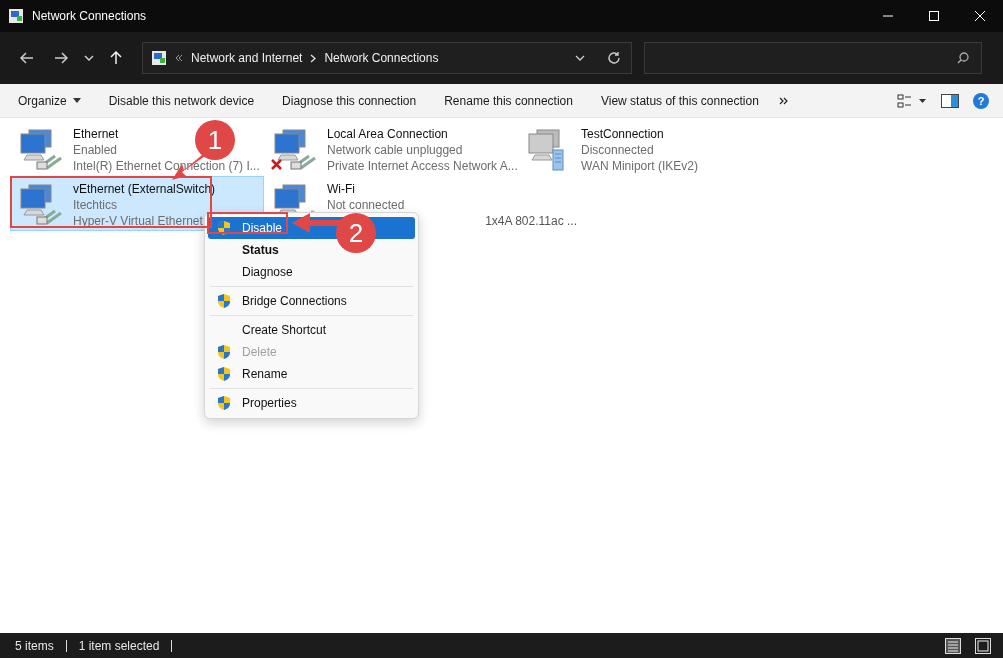  What do you see at coordinates (614, 58) in the screenshot?
I see `refresh-icon` at bounding box center [614, 58].